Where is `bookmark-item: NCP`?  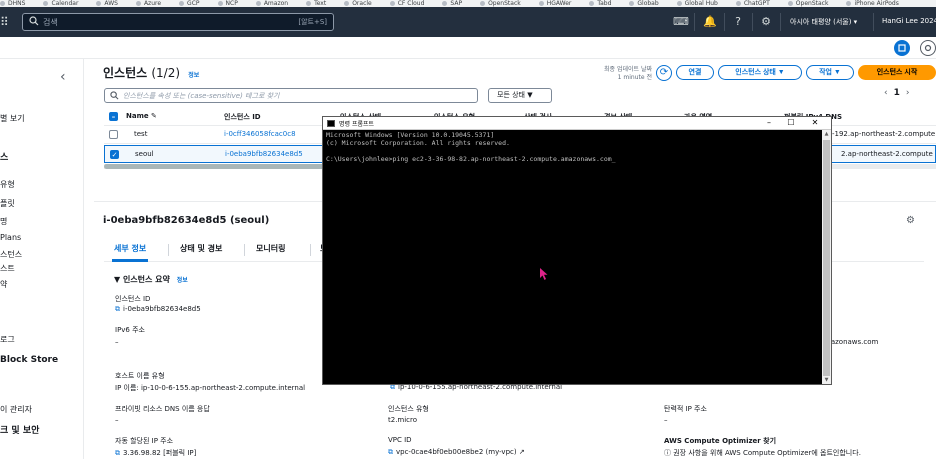 bookmark-item: NCP is located at coordinates (227, 3).